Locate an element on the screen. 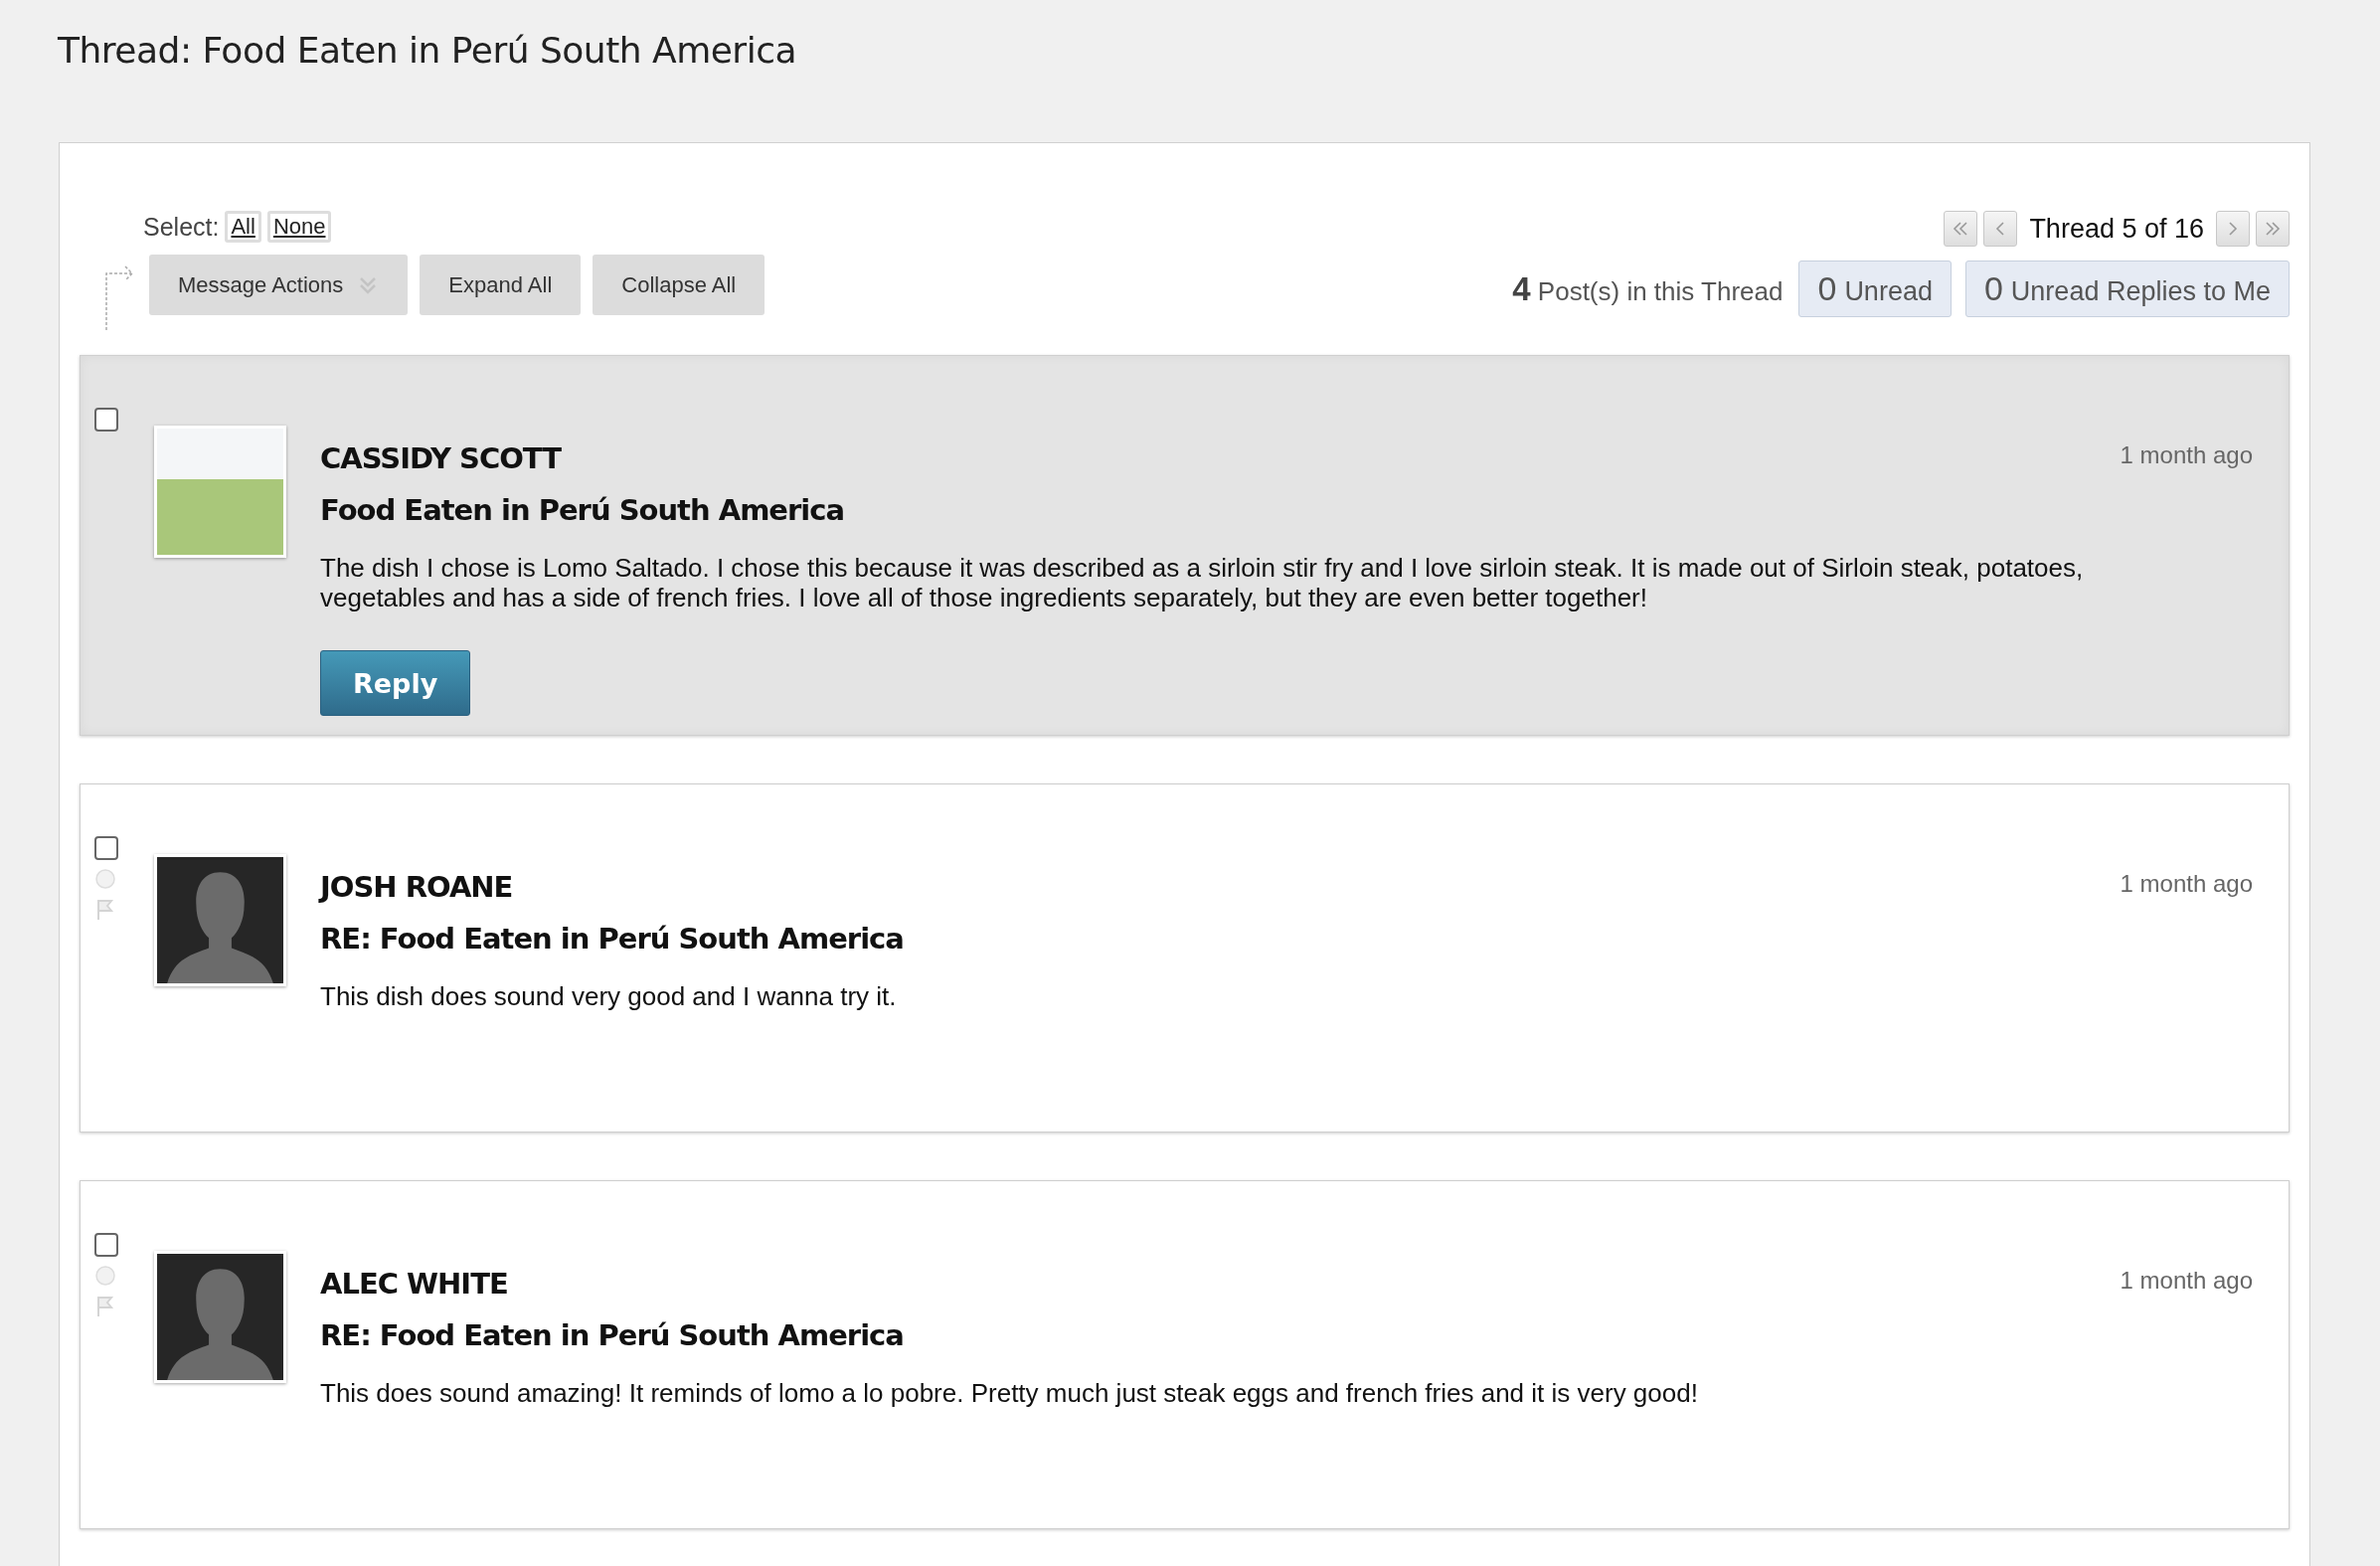 The width and height of the screenshot is (2380, 1566). toolbar-button: Expand All is located at coordinates (501, 285).